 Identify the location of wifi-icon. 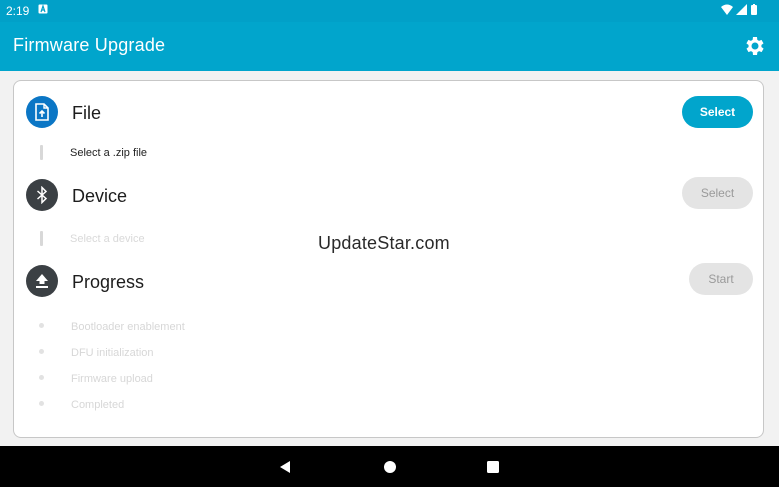
(727, 9).